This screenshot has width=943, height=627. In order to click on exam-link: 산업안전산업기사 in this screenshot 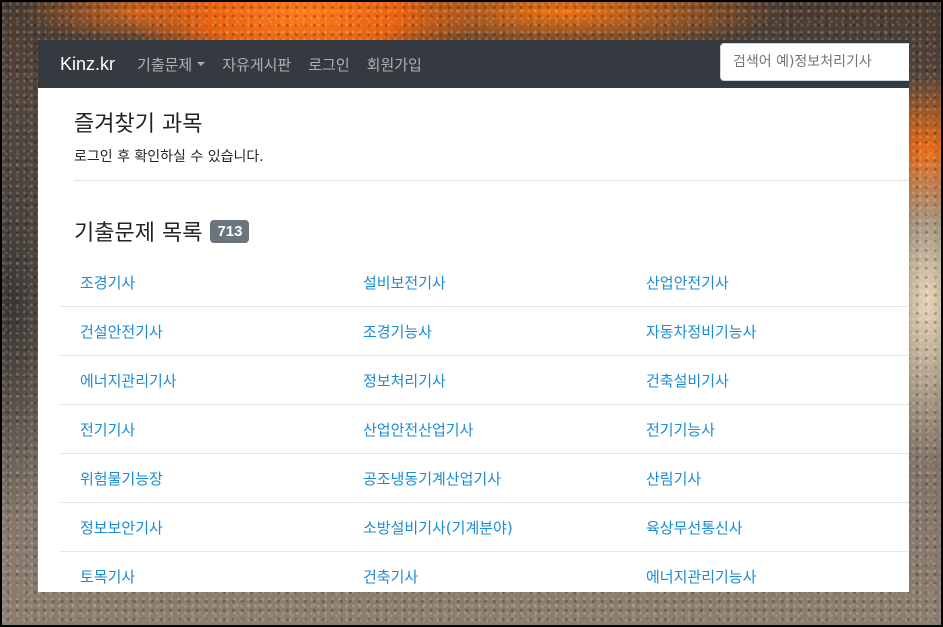, I will do `click(418, 430)`.